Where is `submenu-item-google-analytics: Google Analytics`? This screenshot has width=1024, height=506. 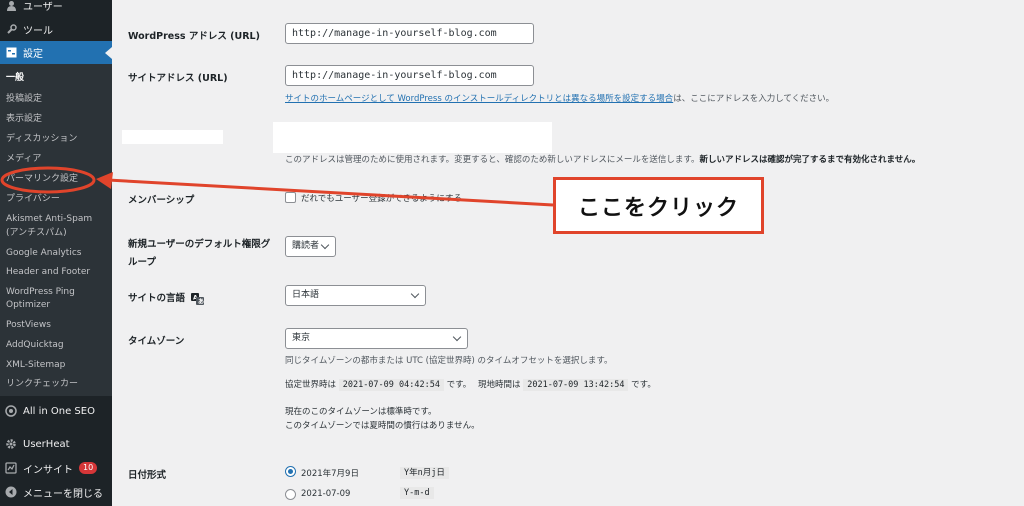 submenu-item-google-analytics: Google Analytics is located at coordinates (58, 253).